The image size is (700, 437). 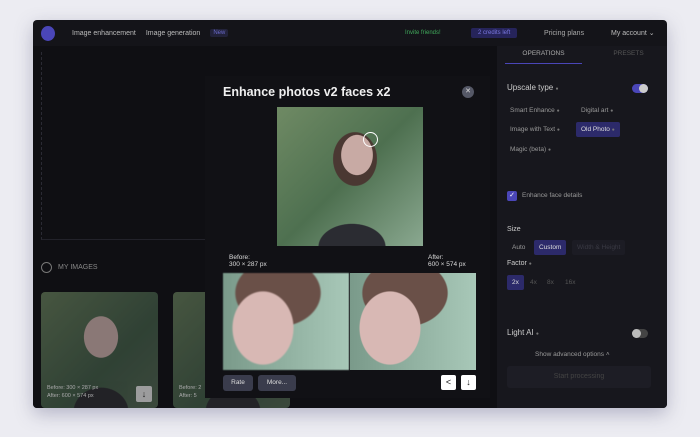 I want to click on size-label: Size, so click(x=514, y=229).